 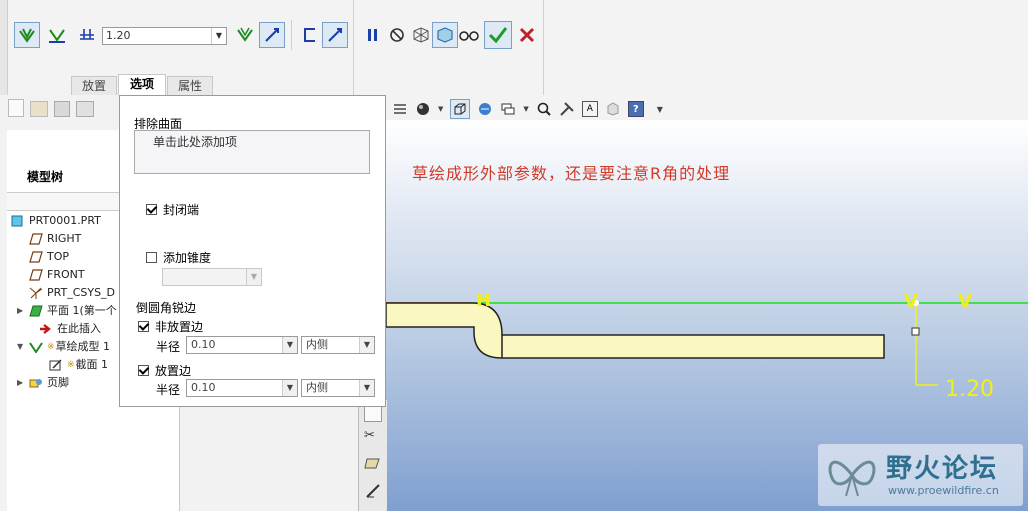 What do you see at coordinates (190, 85) in the screenshot?
I see `tab-properties: 属性` at bounding box center [190, 85].